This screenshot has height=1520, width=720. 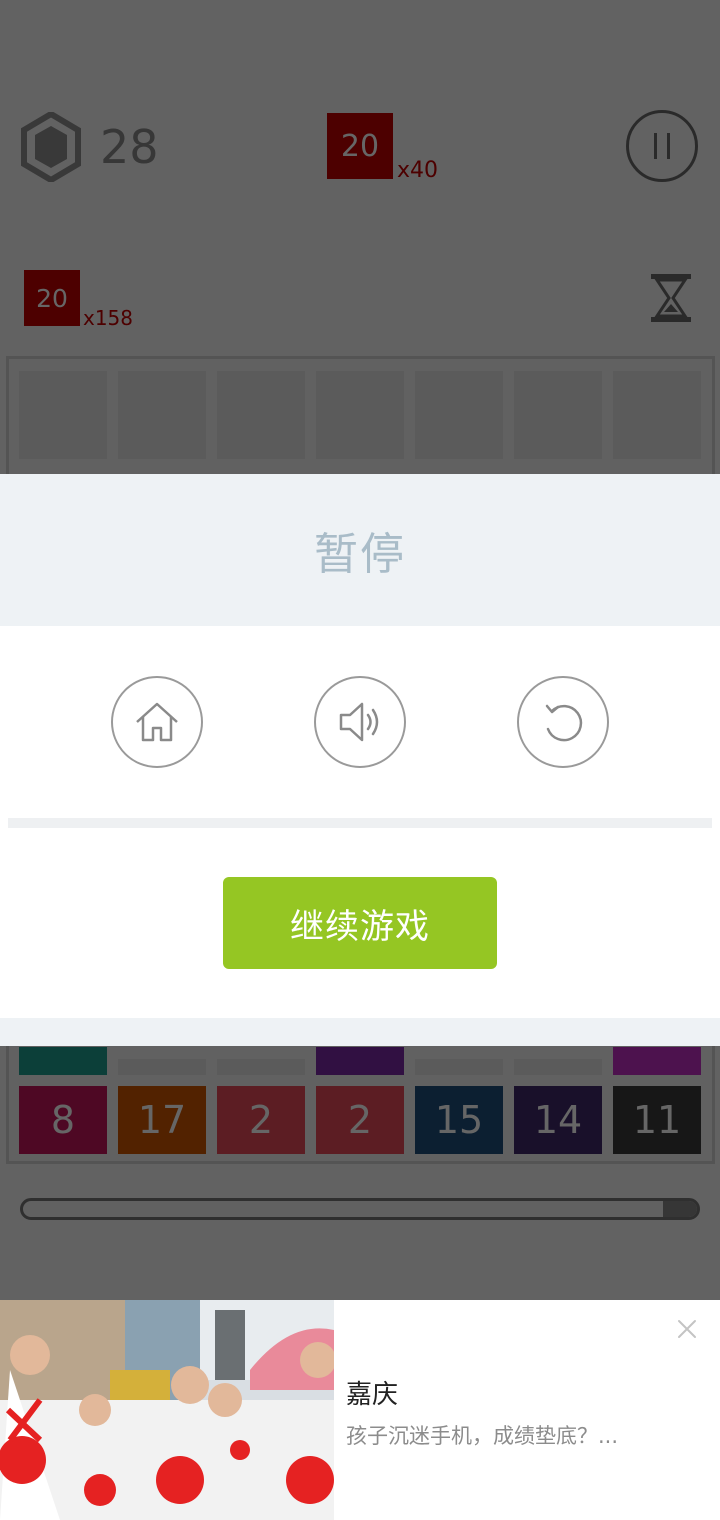 I want to click on dialog-divider, so click(x=360, y=823).